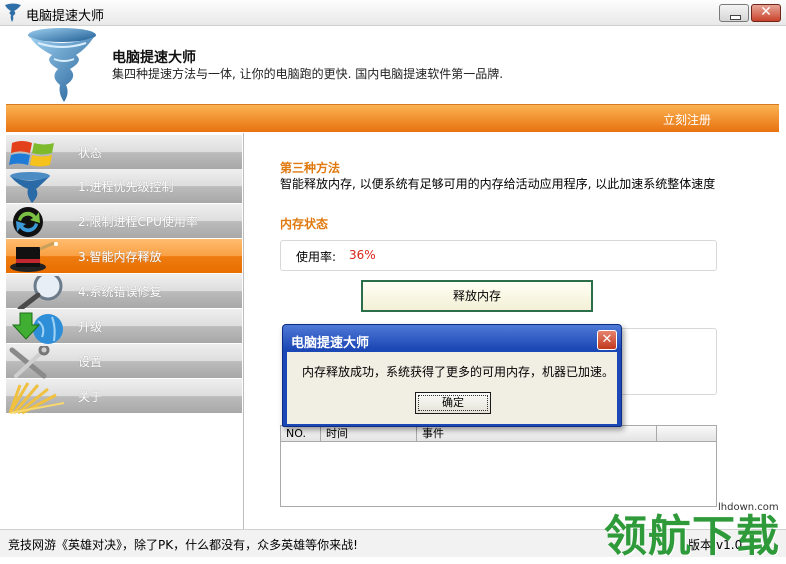  Describe the element at coordinates (477, 296) in the screenshot. I see `release-memory-button: 释放内存` at that location.